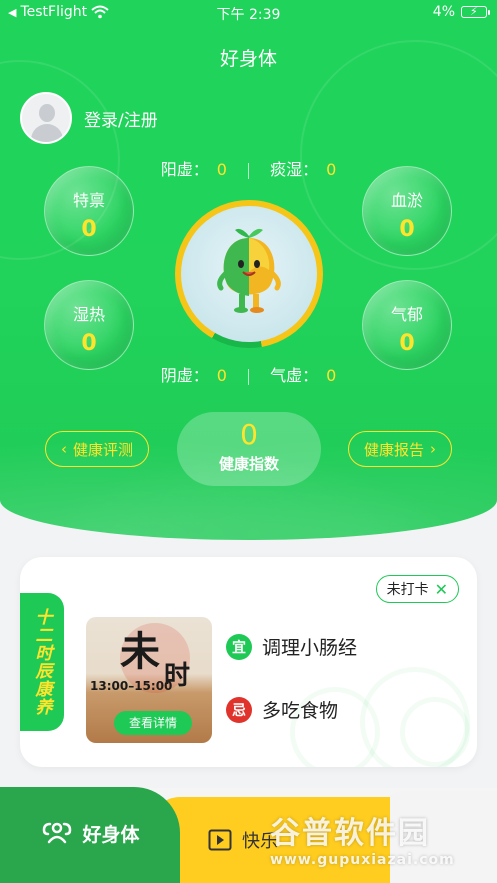 The image size is (497, 883). What do you see at coordinates (221, 375) in the screenshot?
I see `yinxu-value: 0` at bounding box center [221, 375].